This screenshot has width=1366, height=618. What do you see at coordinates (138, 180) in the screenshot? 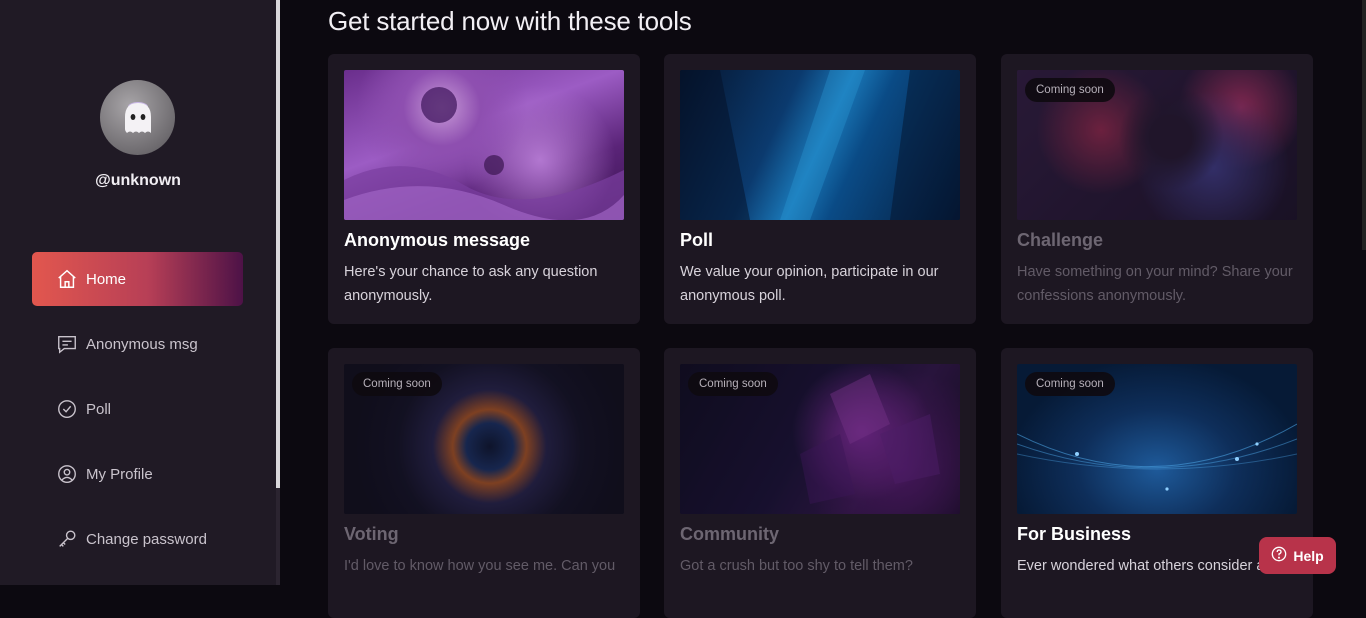
I see `username: @unknown` at bounding box center [138, 180].